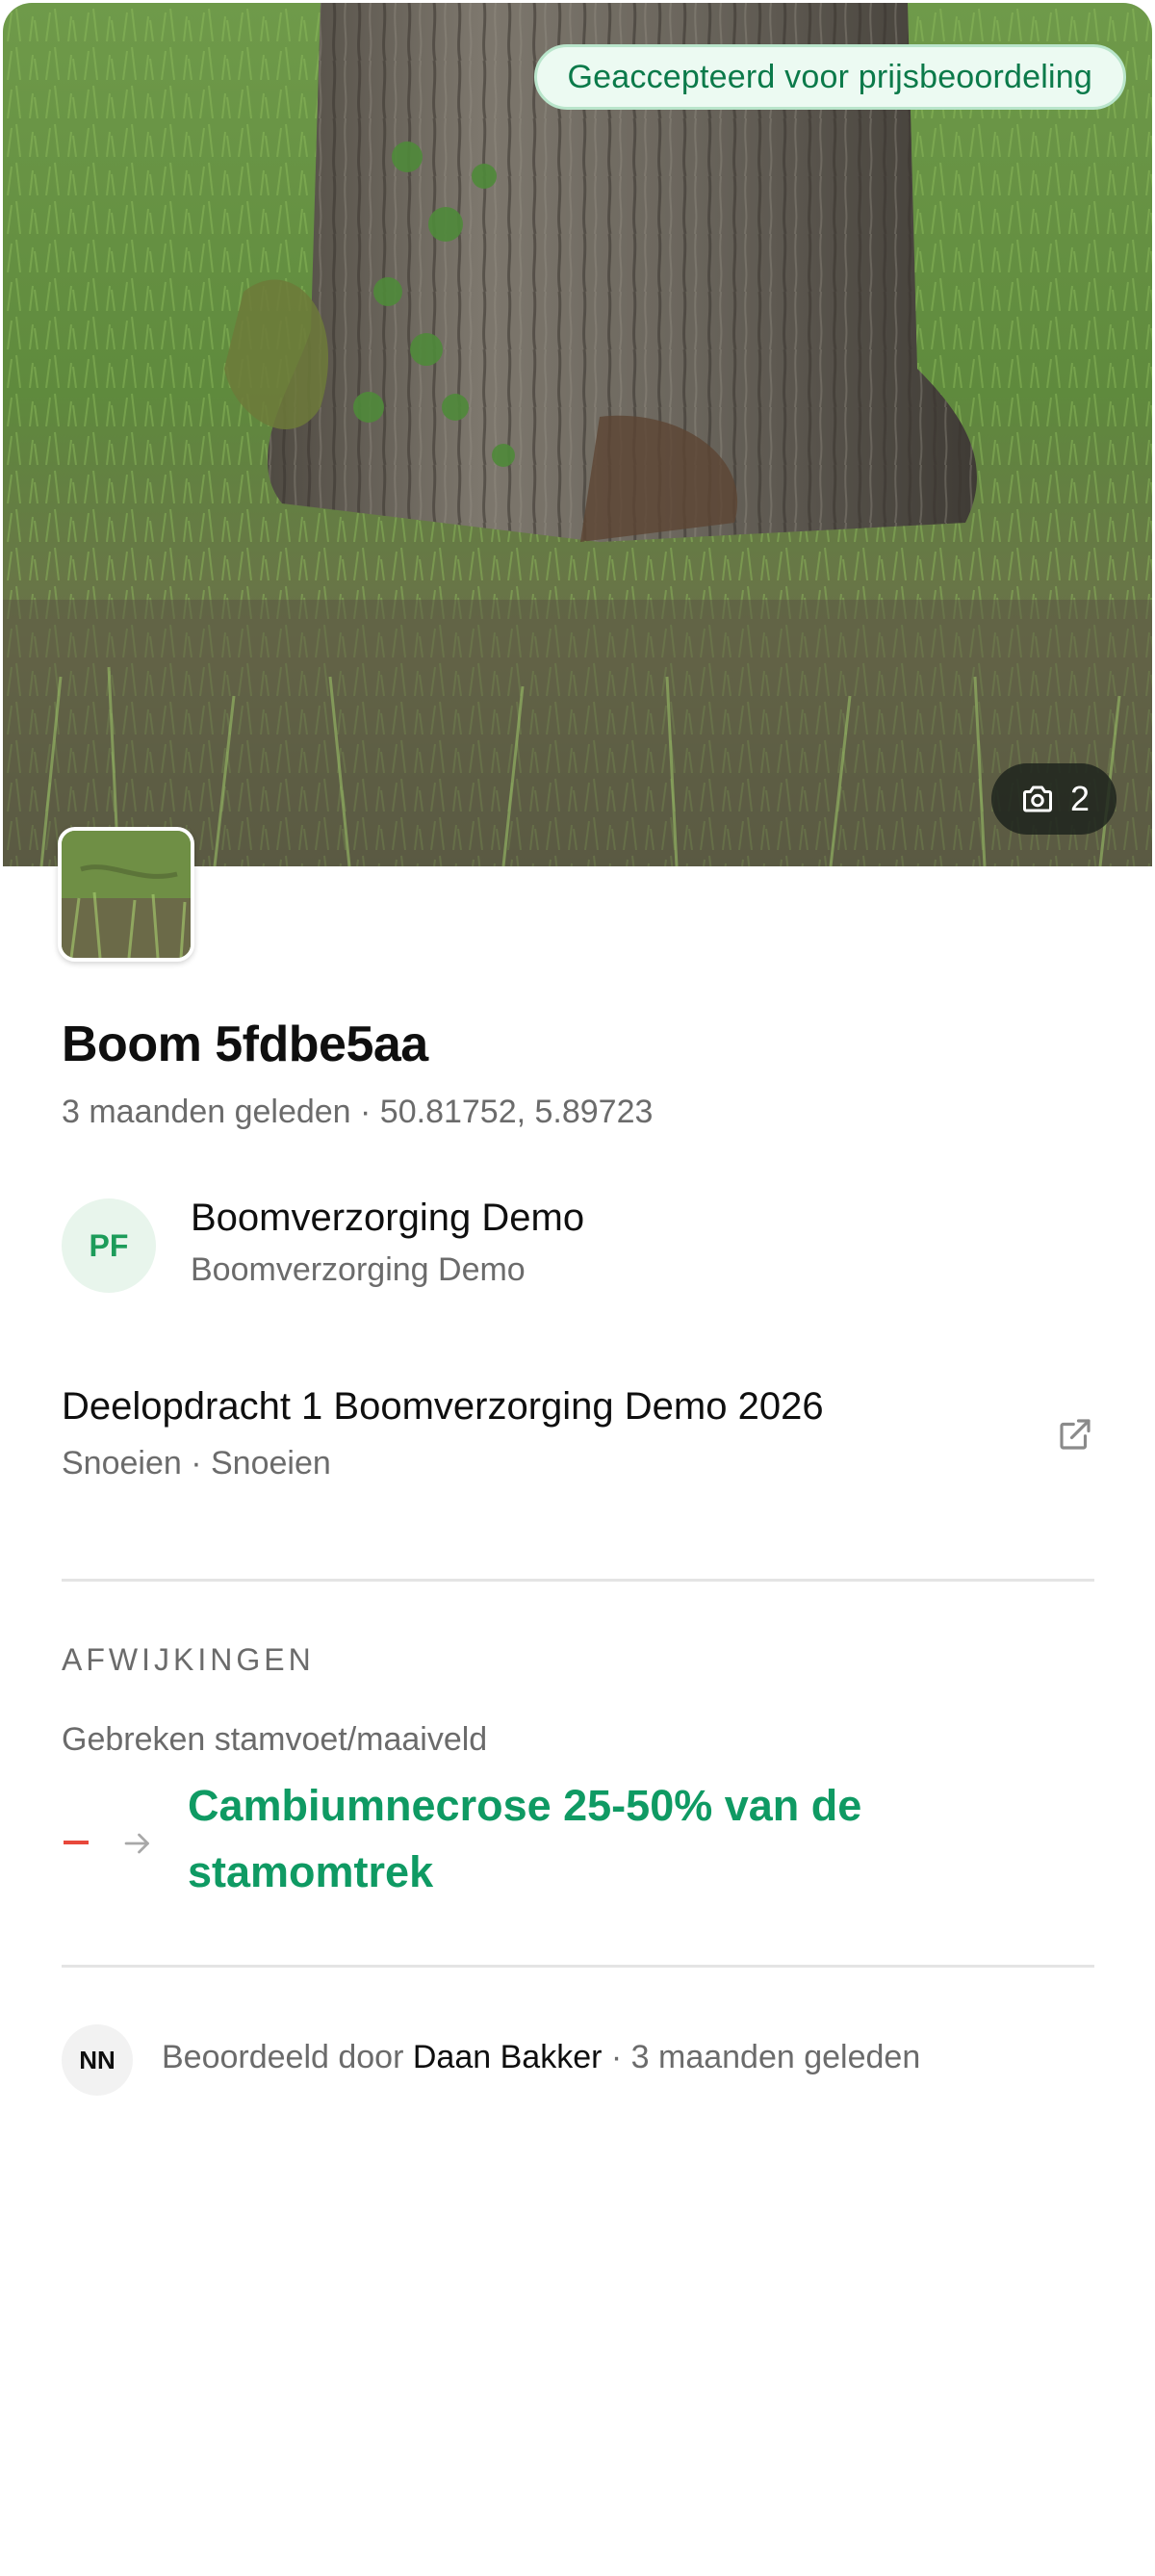 The height and width of the screenshot is (2576, 1155). I want to click on photo-count-button: 2, so click(1053, 799).